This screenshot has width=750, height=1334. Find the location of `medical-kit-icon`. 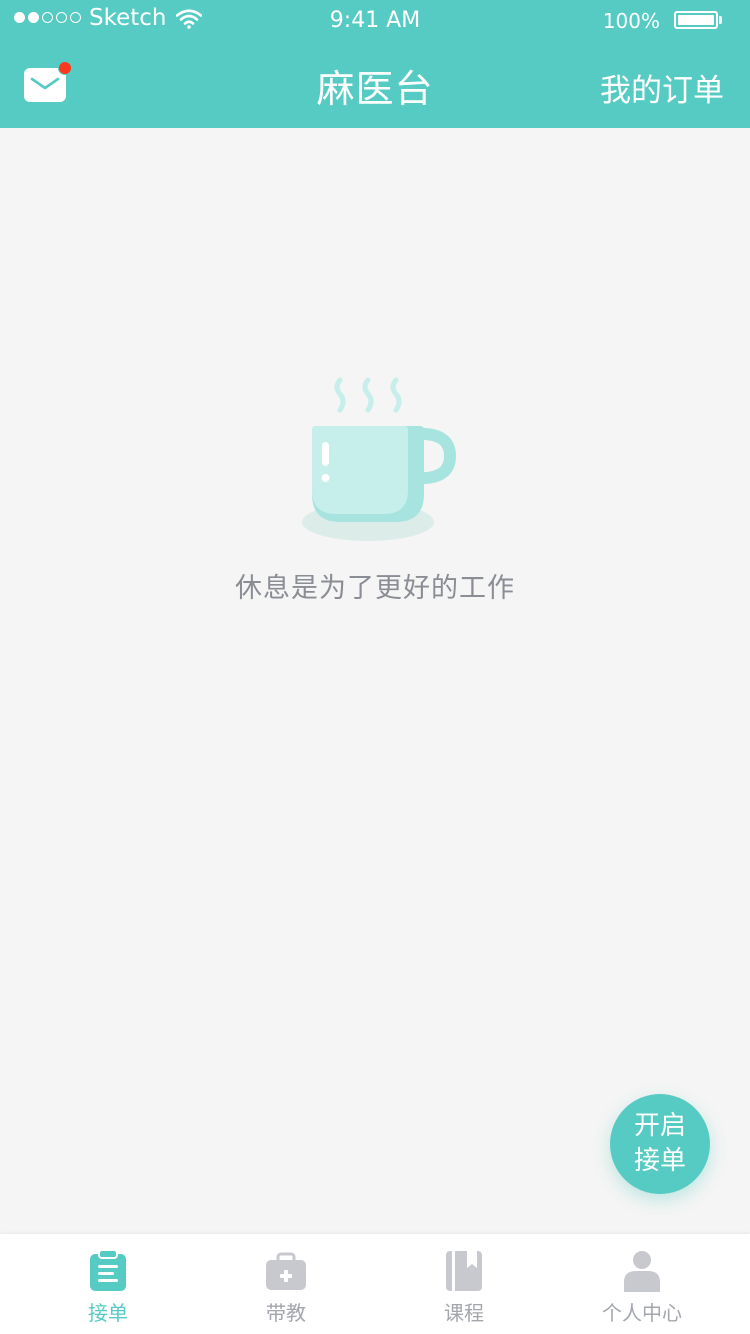

medical-kit-icon is located at coordinates (286, 1272).